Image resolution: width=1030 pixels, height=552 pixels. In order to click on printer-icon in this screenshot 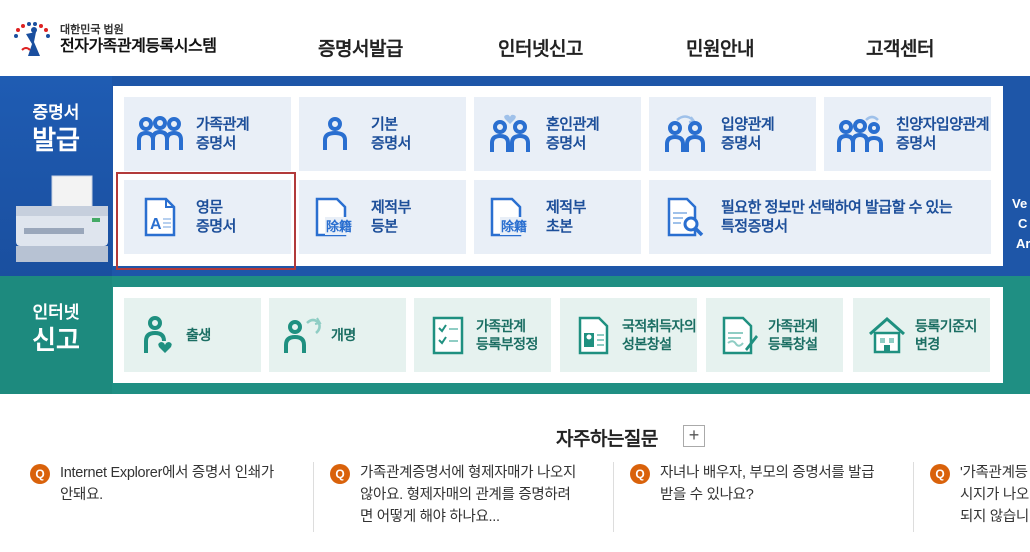, I will do `click(62, 218)`.